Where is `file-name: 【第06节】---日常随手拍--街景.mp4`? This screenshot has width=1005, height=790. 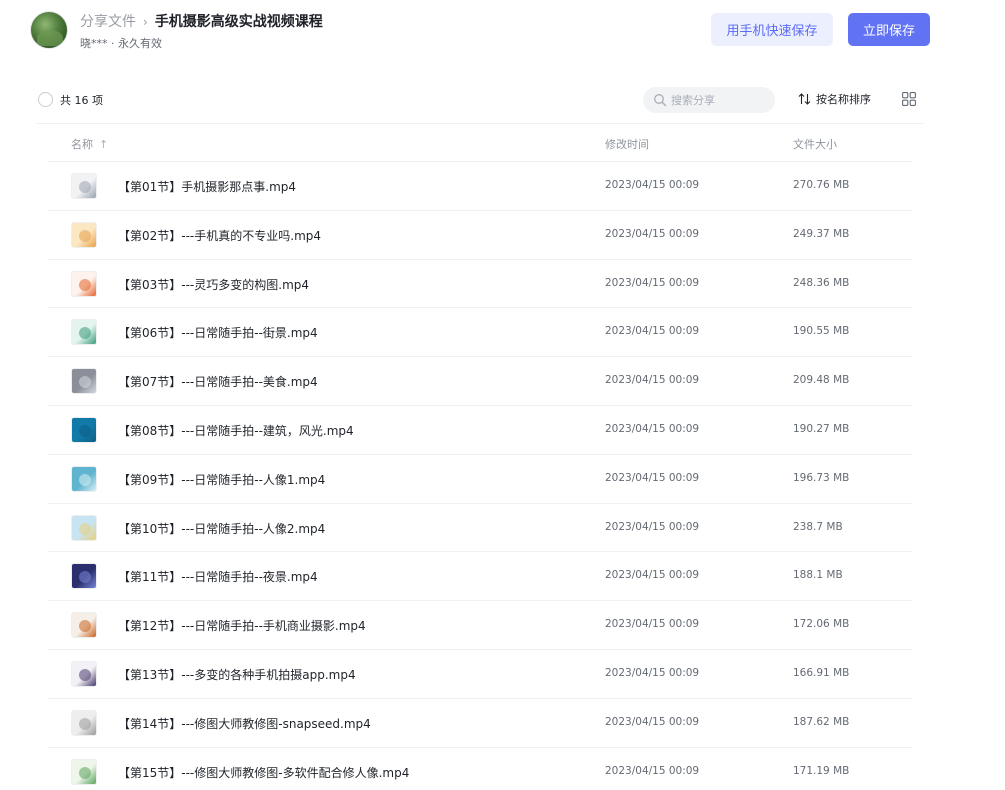 file-name: 【第06节】---日常随手拍--街景.mp4 is located at coordinates (218, 332).